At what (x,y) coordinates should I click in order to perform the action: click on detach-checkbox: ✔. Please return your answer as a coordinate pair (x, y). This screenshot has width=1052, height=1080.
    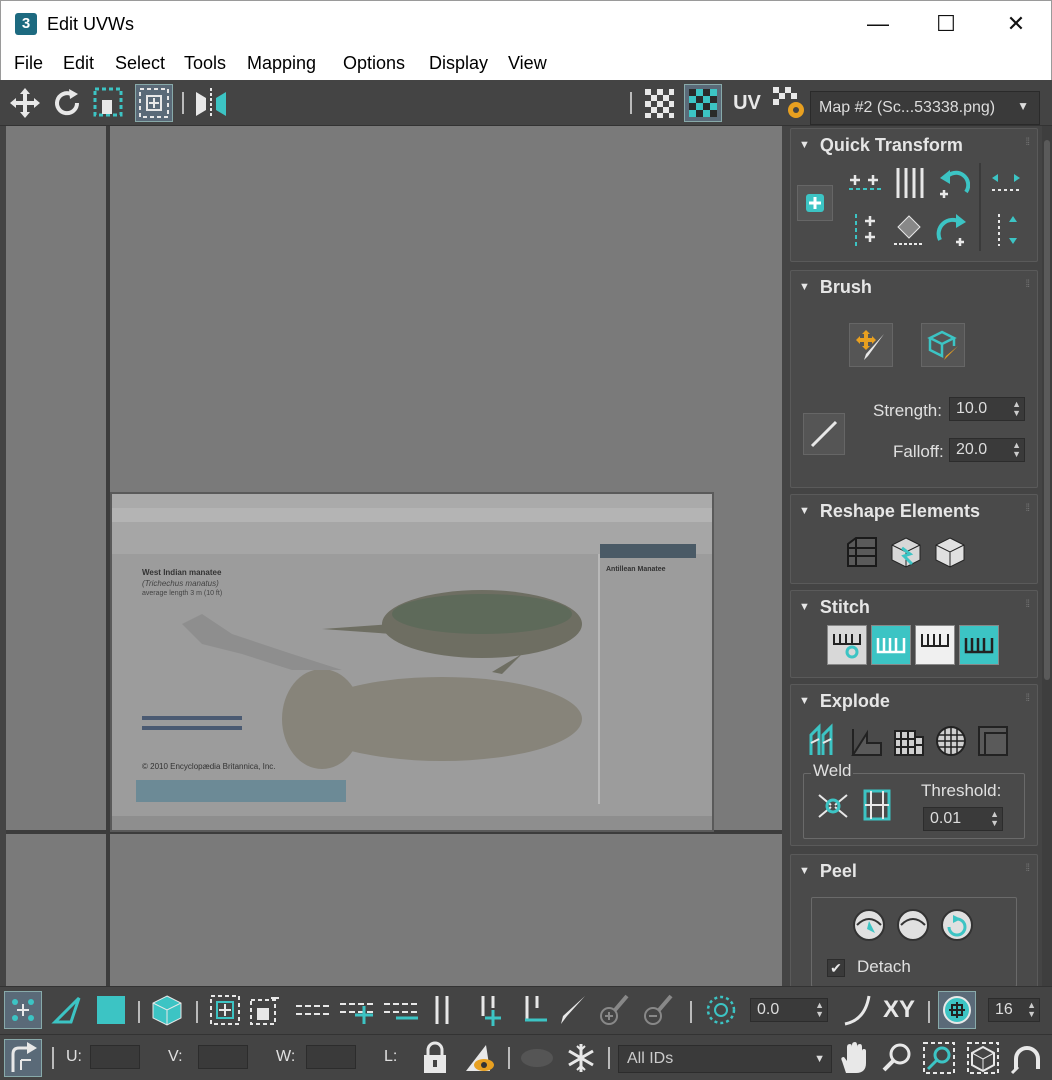
    Looking at the image, I should click on (836, 968).